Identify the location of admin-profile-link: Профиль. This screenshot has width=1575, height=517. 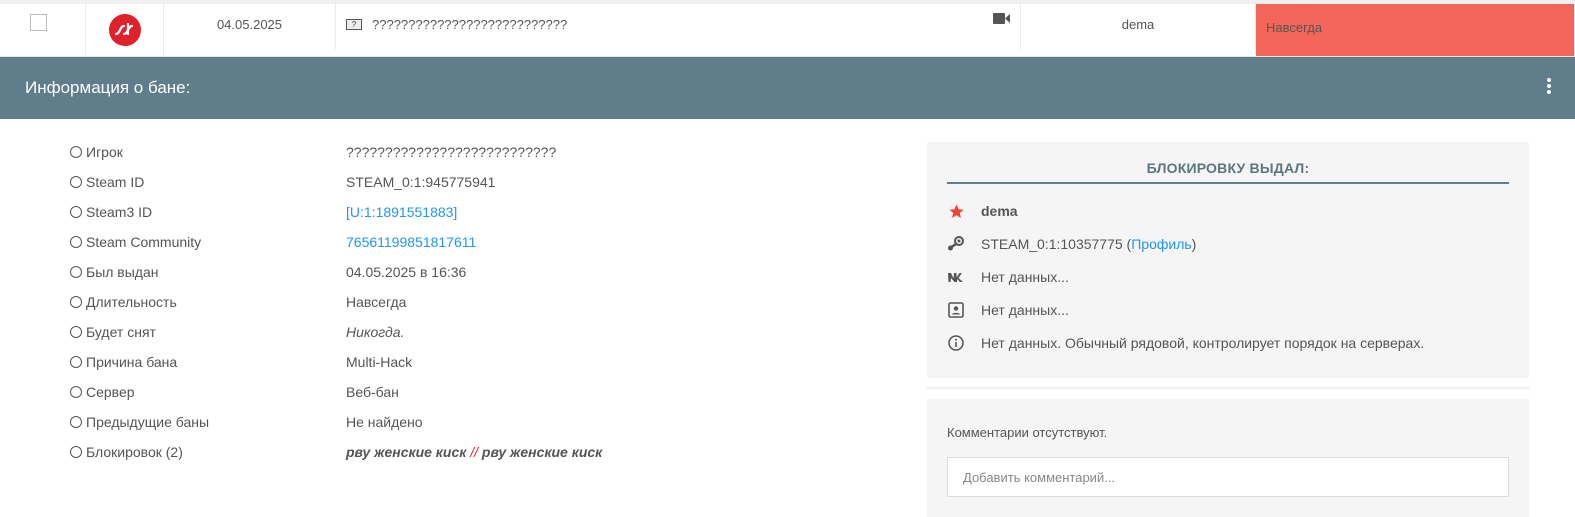
(1161, 244).